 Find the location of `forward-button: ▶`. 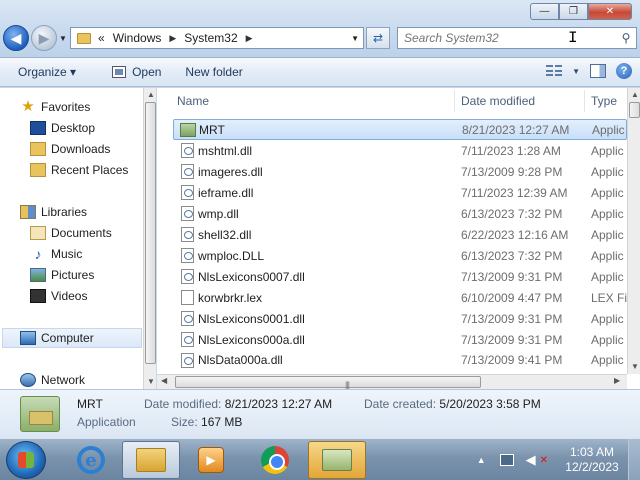

forward-button: ▶ is located at coordinates (44, 38).